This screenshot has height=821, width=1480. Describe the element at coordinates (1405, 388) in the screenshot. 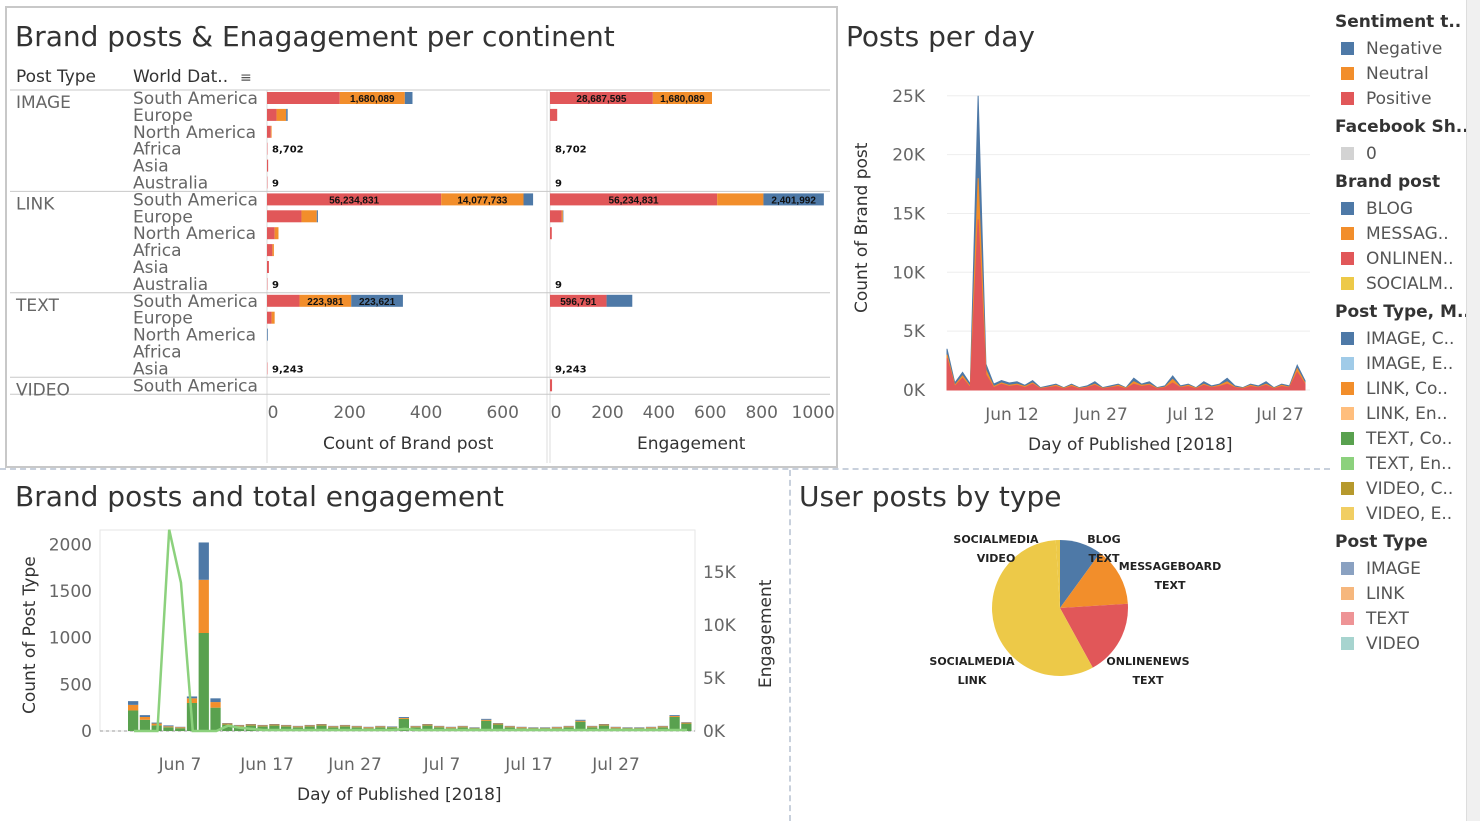

I see `legend-item: LINK, Co..` at that location.